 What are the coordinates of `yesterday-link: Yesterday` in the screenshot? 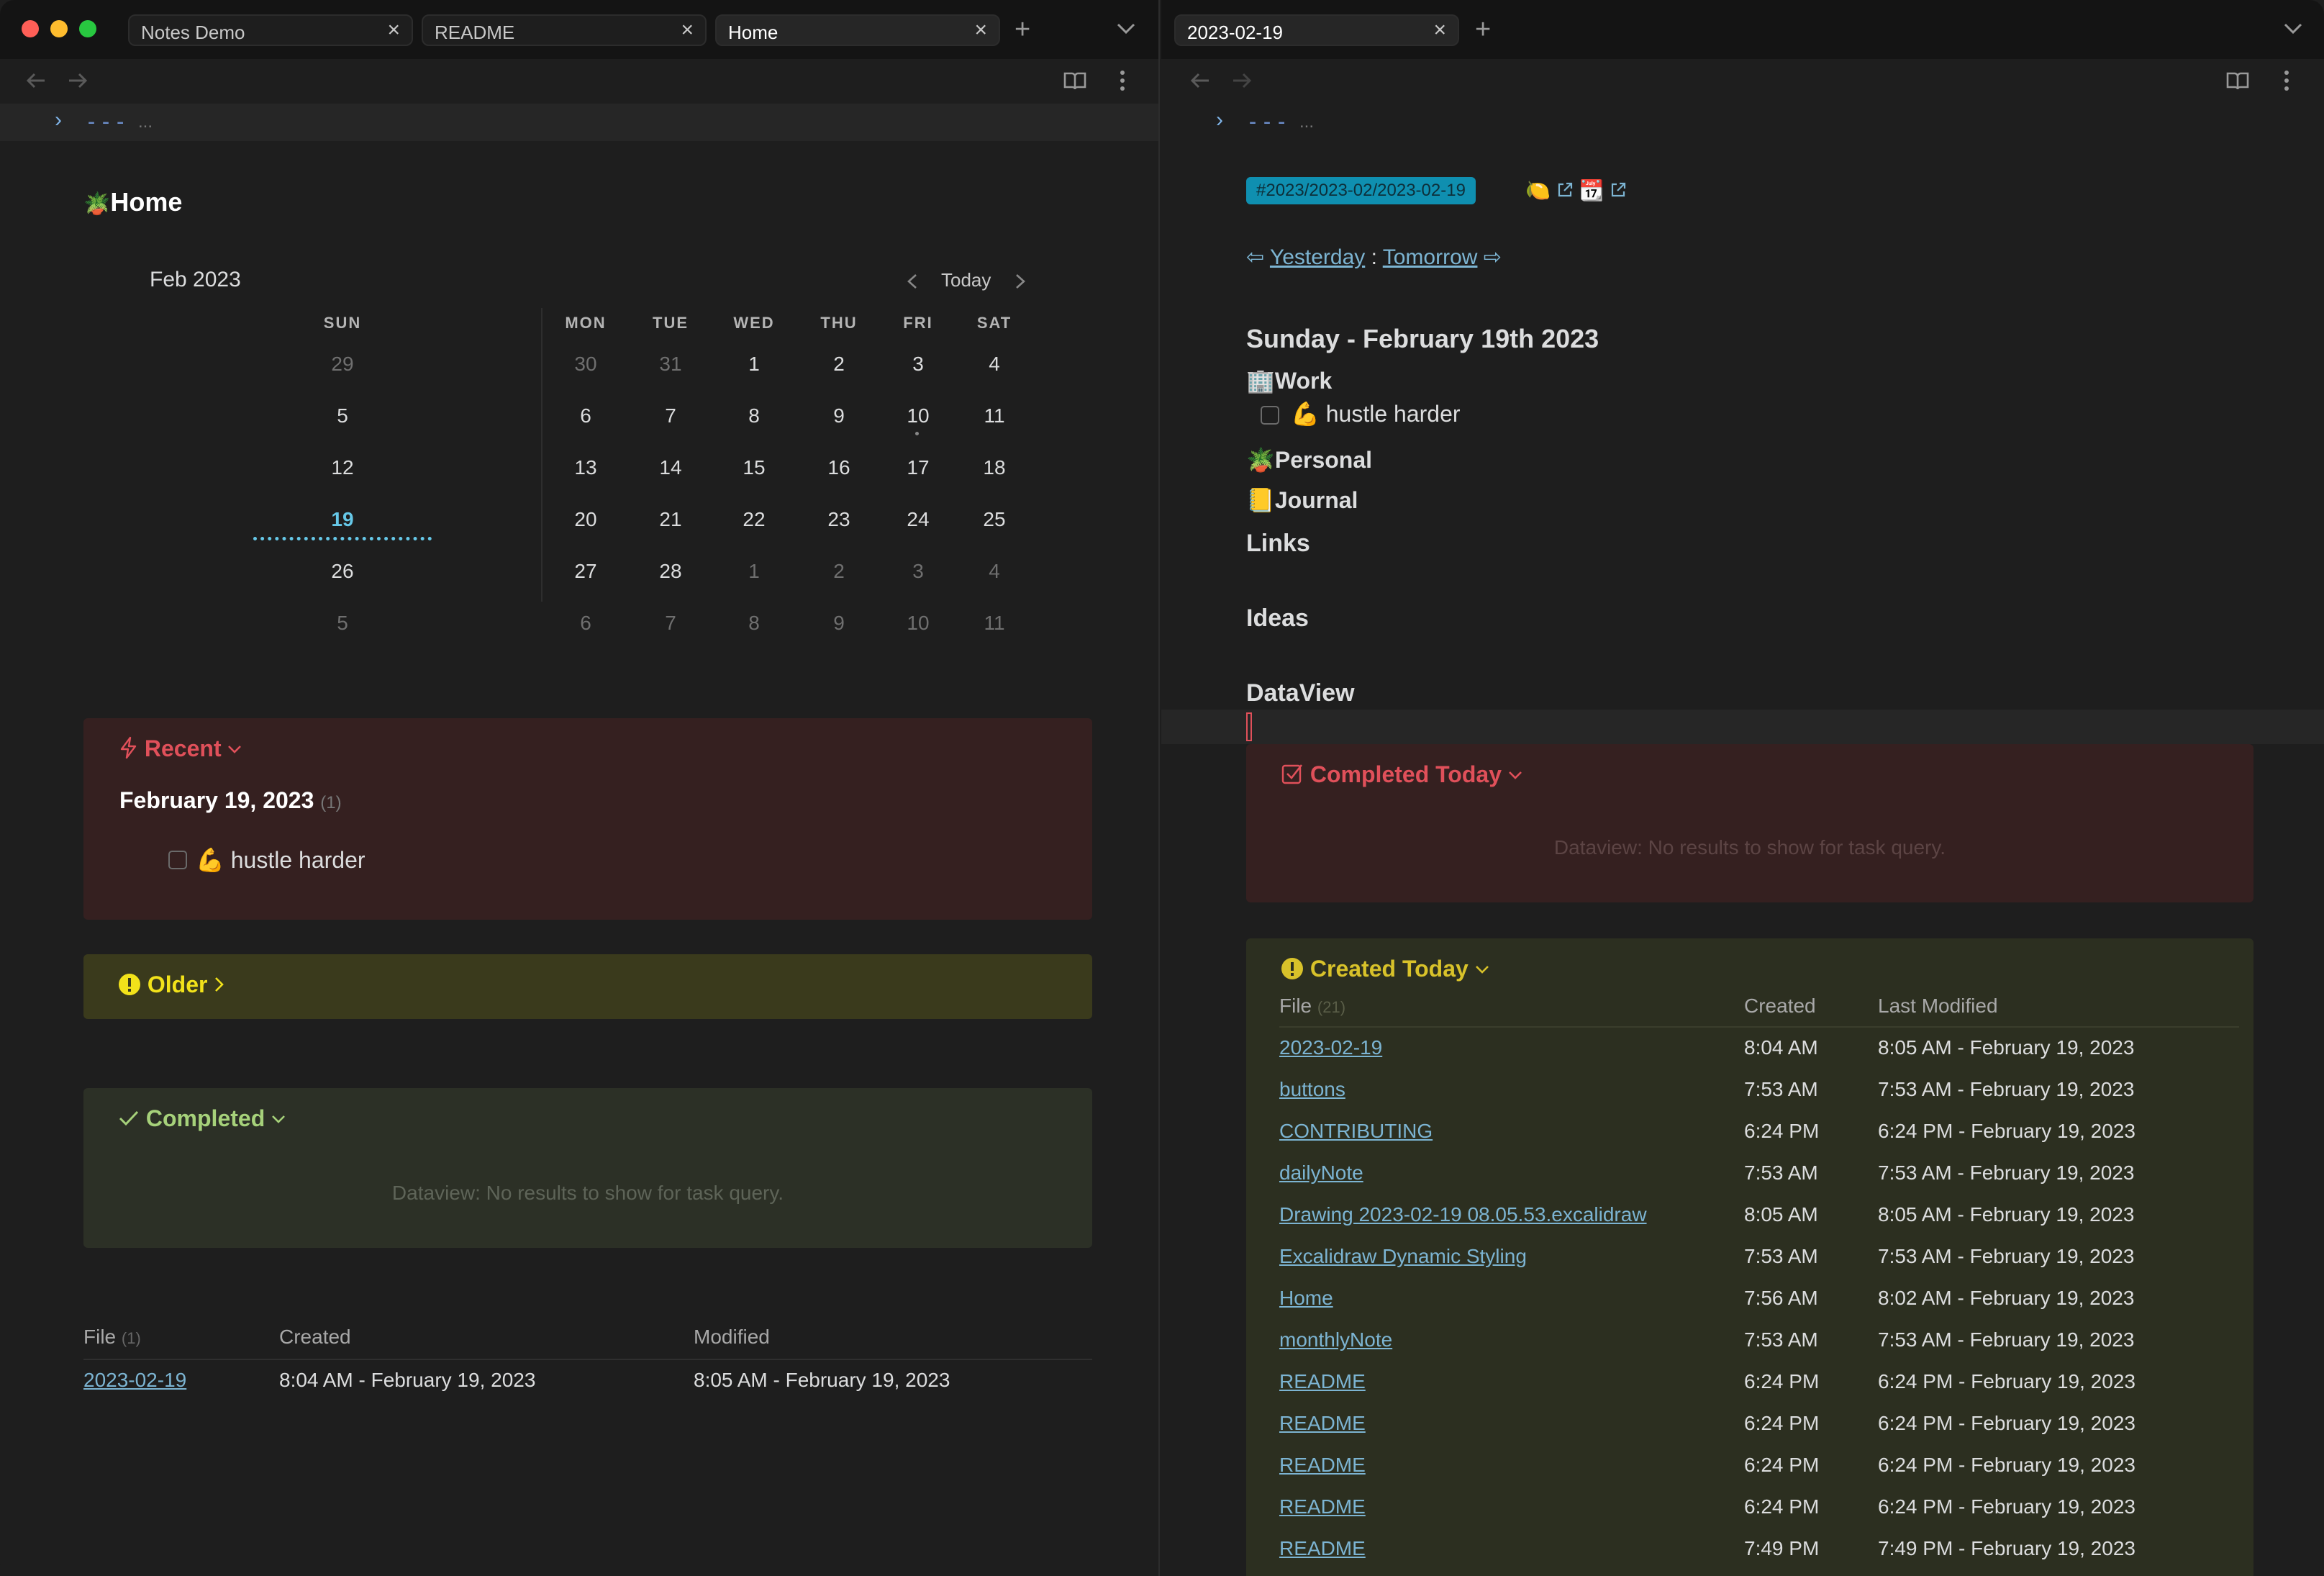 It's located at (1317, 257).